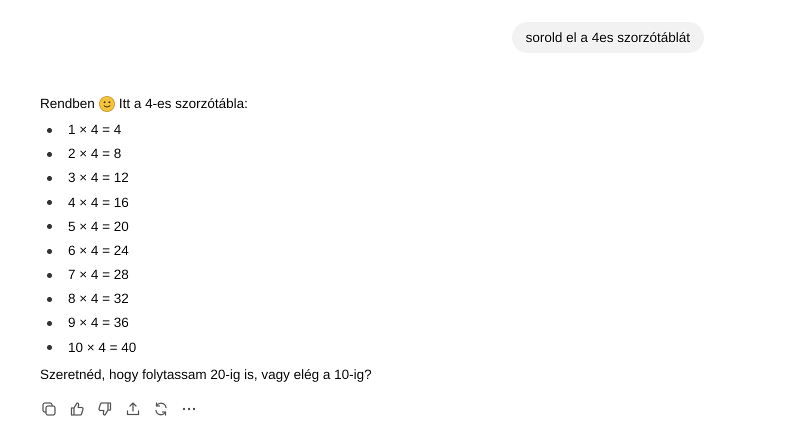 This screenshot has height=441, width=800. What do you see at coordinates (206, 375) in the screenshot?
I see `reply-text: Szeretnéd, hogy folytassam 20-ig is, vagy elég a 10-ig?` at bounding box center [206, 375].